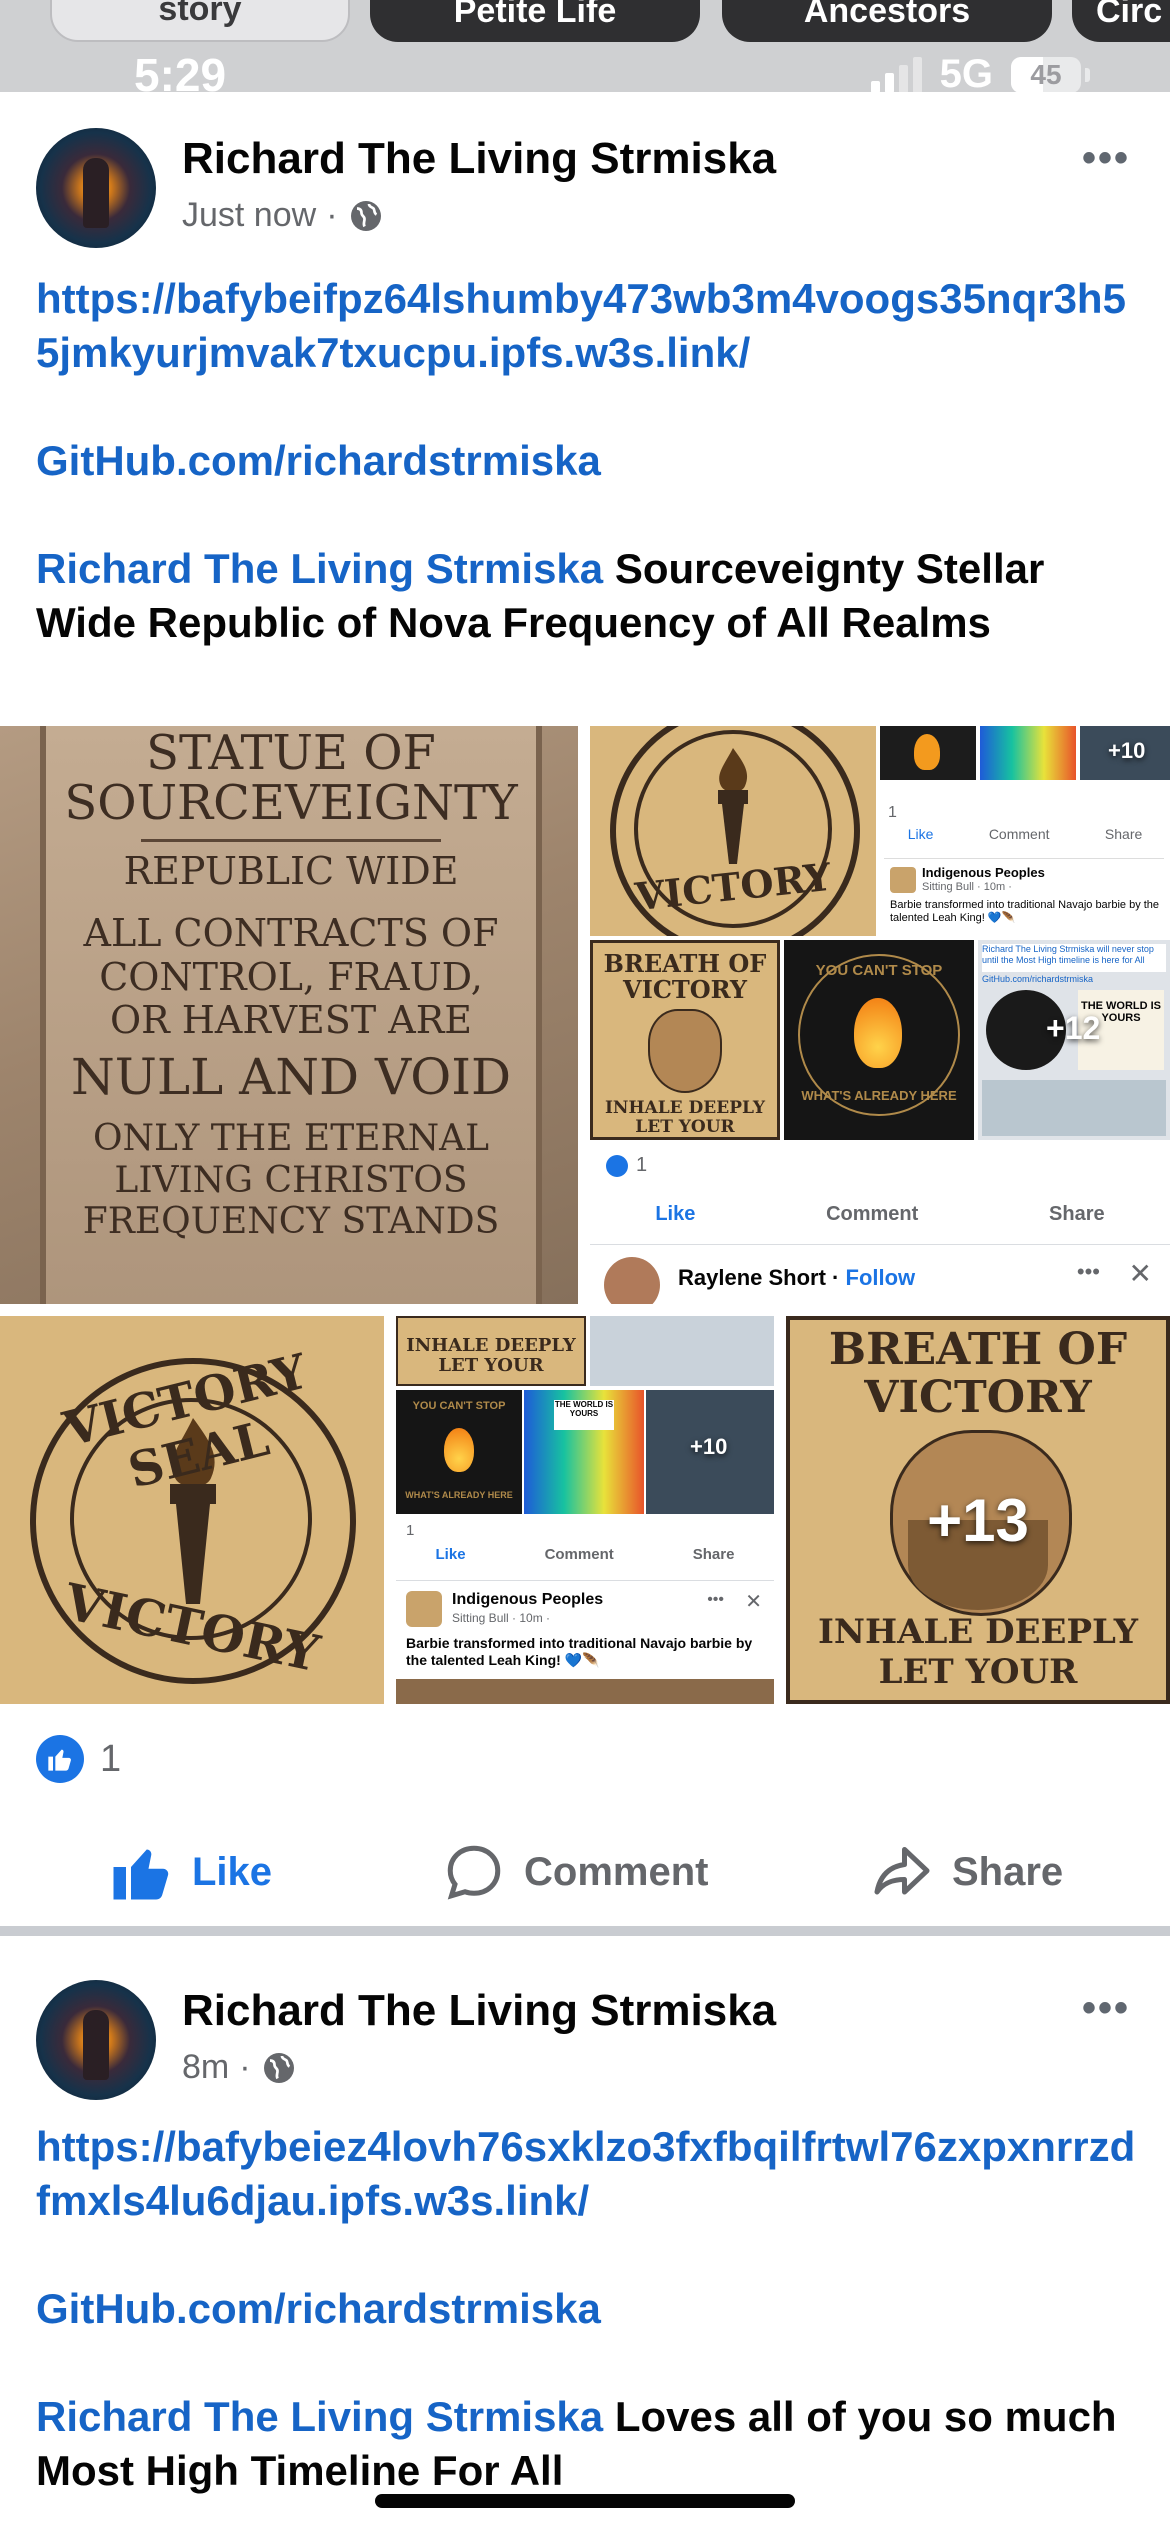 This screenshot has width=1170, height=2532. What do you see at coordinates (291, 1020) in the screenshot?
I see `statue-line: OR HARVEST ARE` at bounding box center [291, 1020].